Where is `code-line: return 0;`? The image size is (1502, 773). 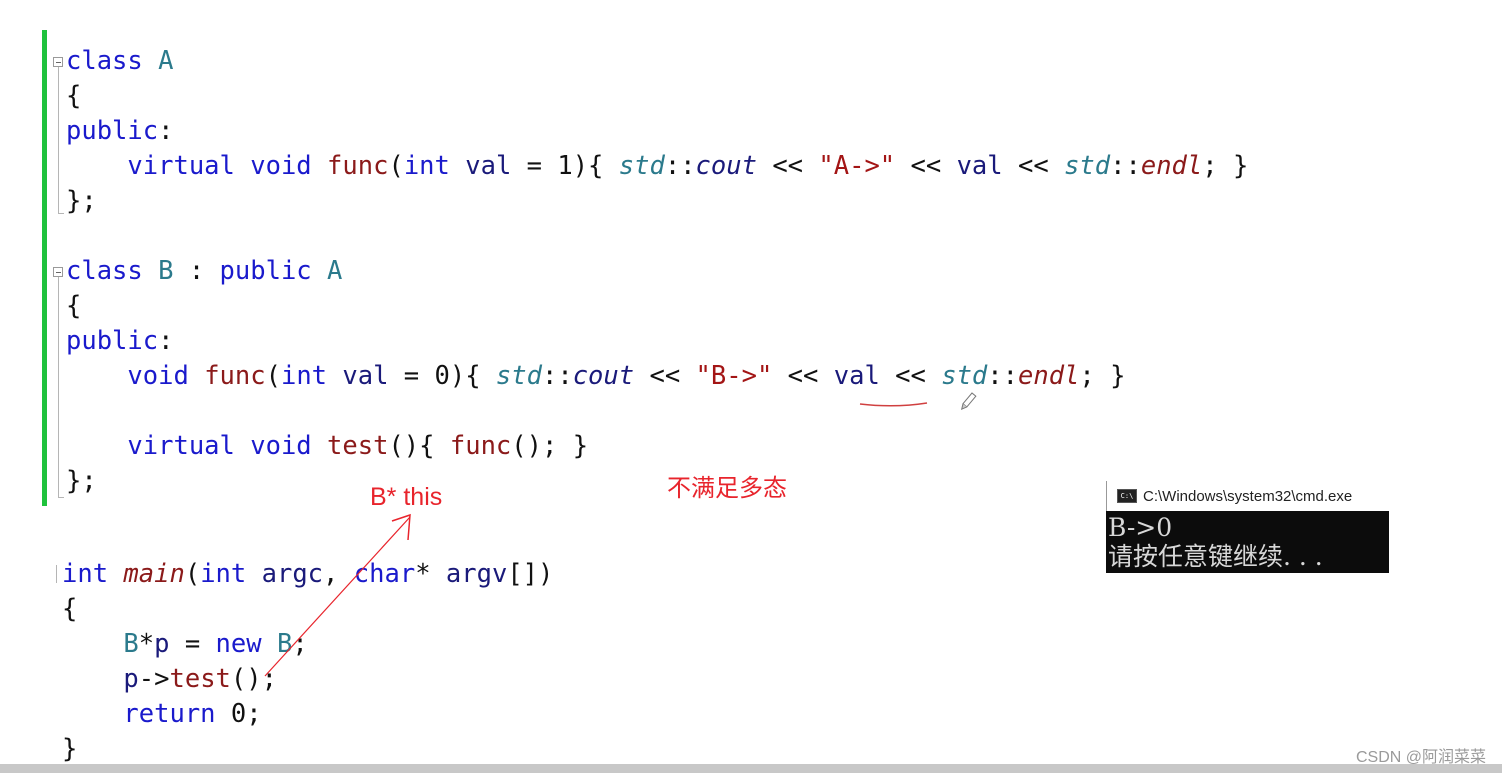 code-line: return 0; is located at coordinates (162, 714).